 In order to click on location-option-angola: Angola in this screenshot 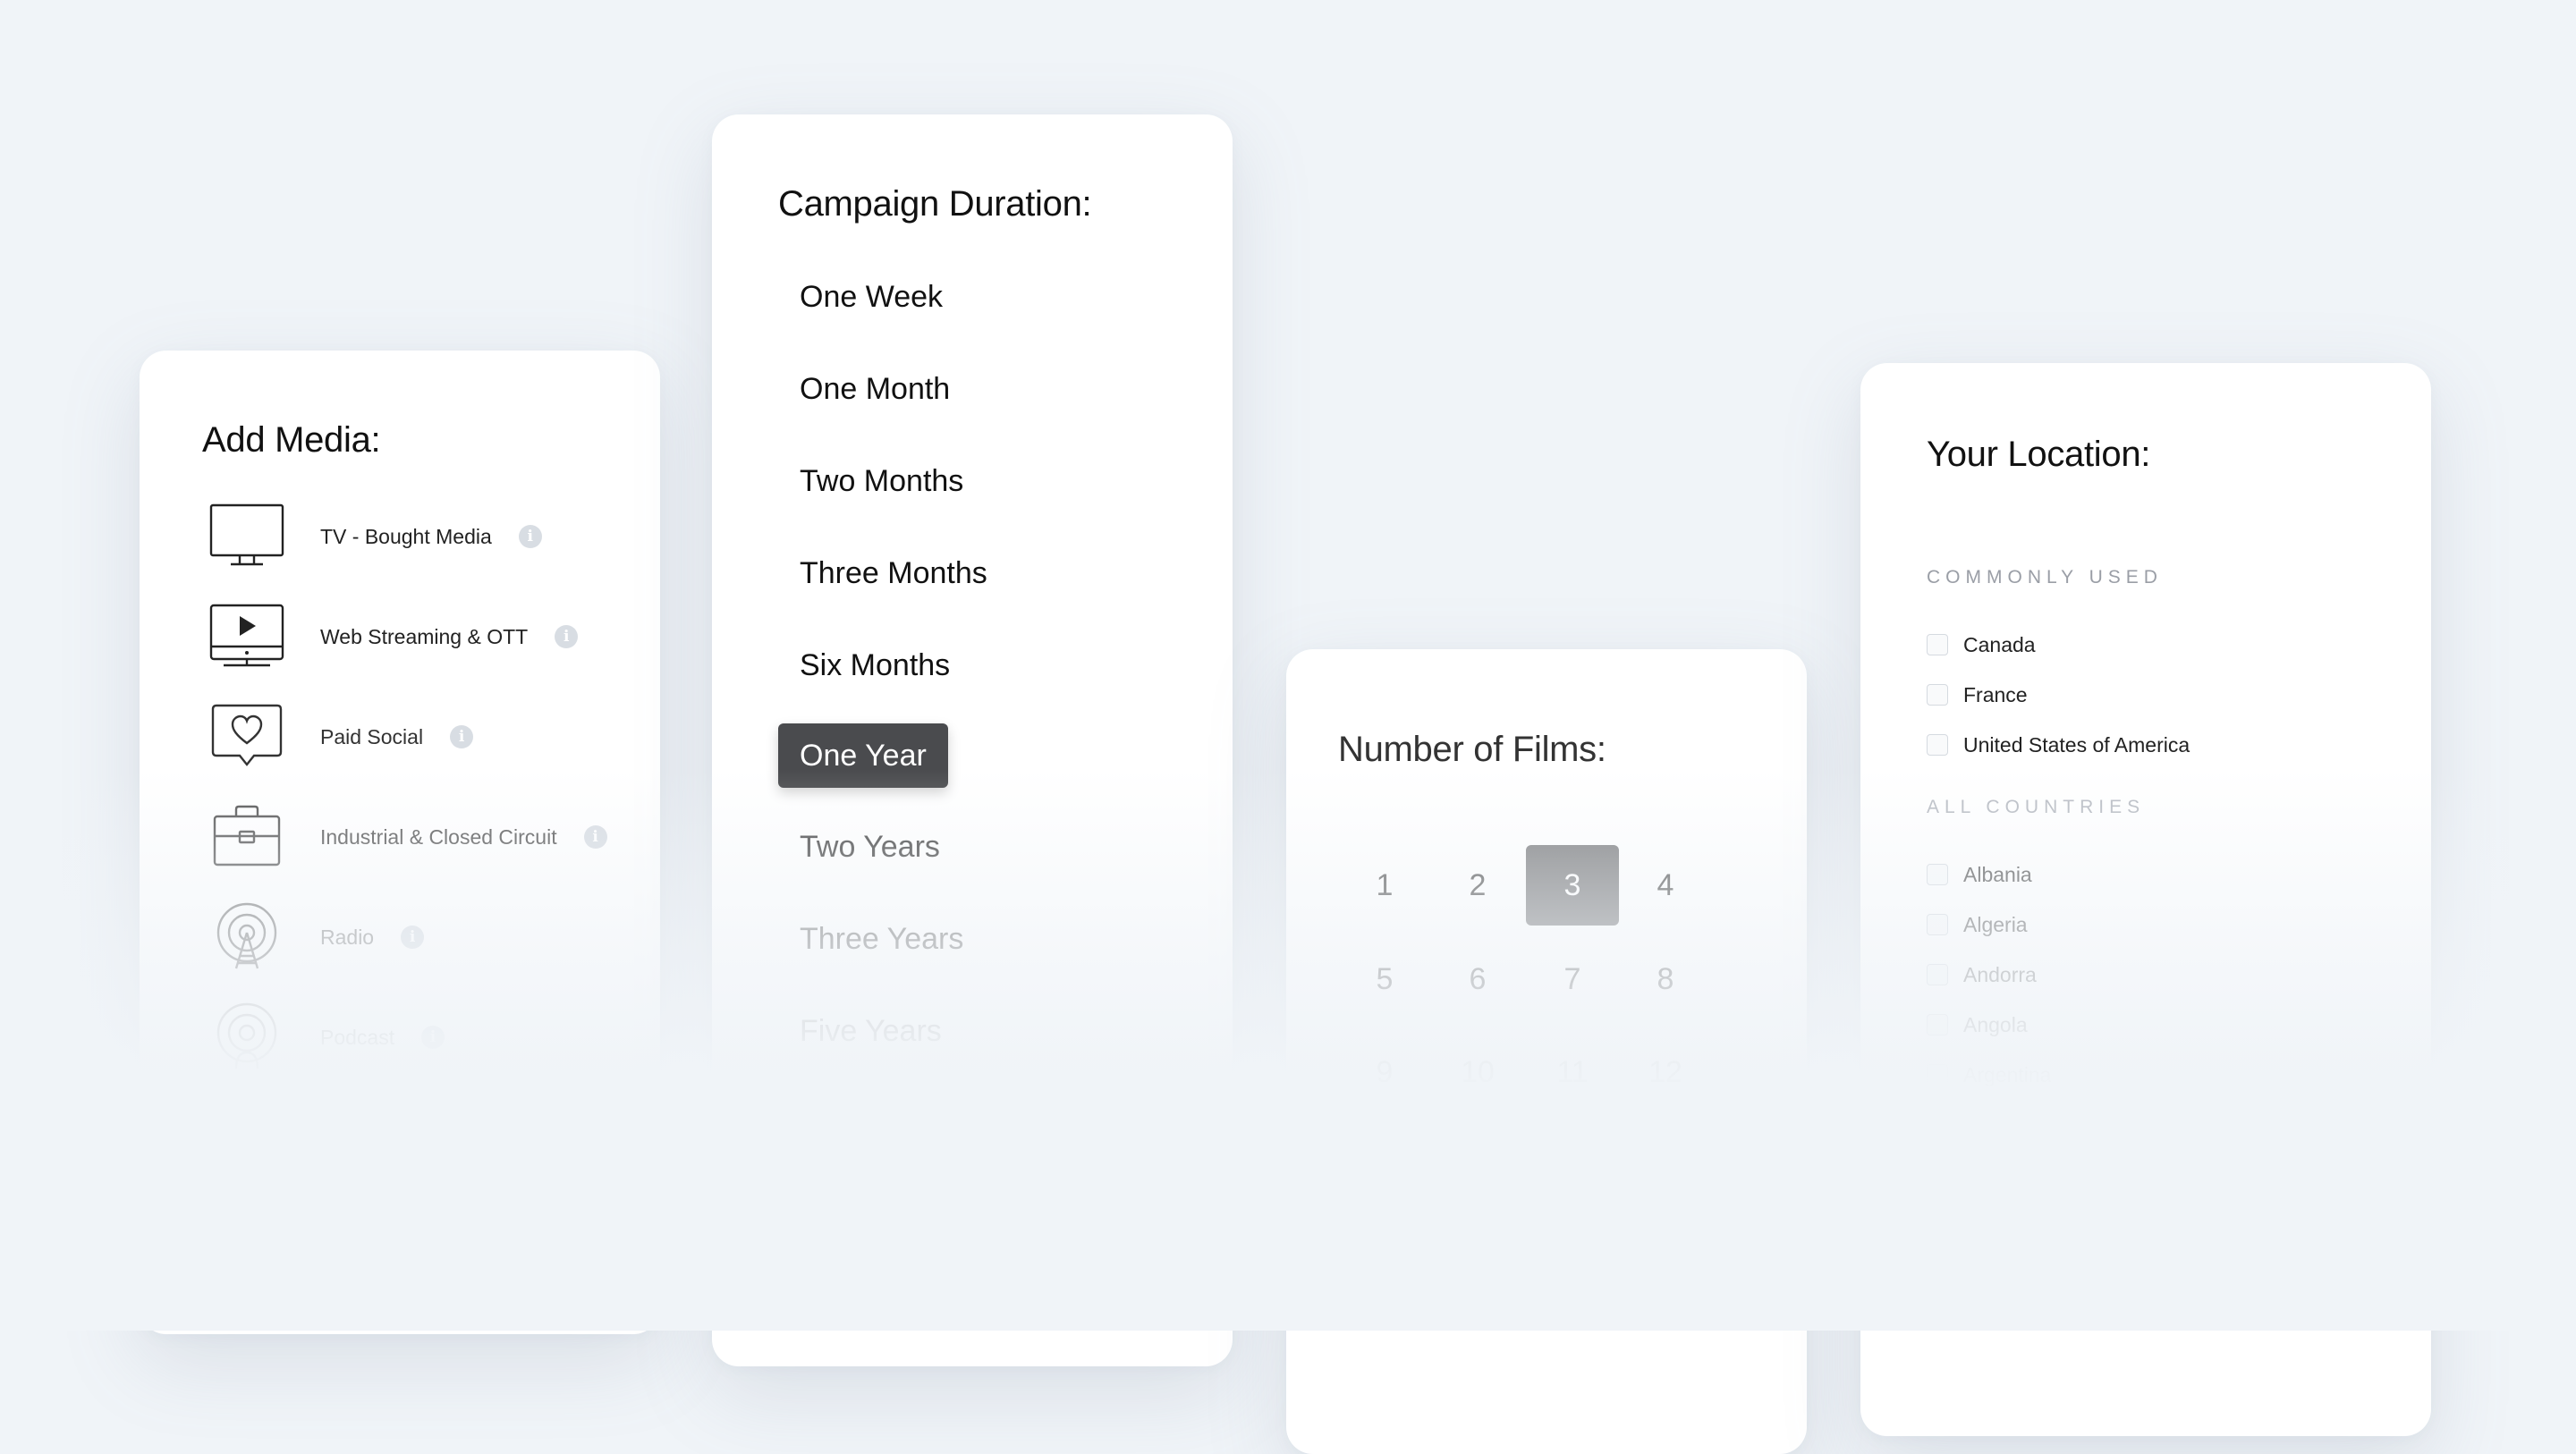, I will do `click(1977, 1025)`.